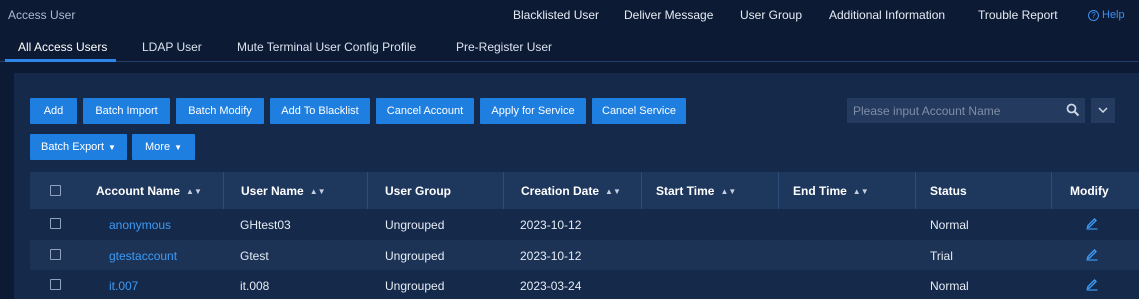 The width and height of the screenshot is (1139, 299). Describe the element at coordinates (42, 15) in the screenshot. I see `app-title: Access User` at that location.